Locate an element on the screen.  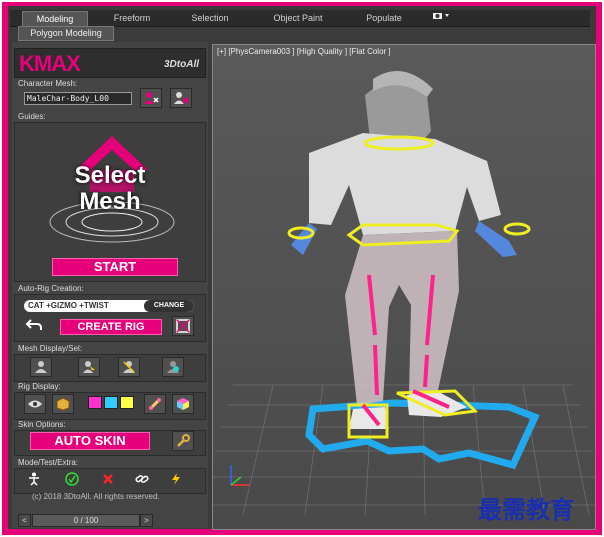
rig-cube-button is located at coordinates (183, 404).